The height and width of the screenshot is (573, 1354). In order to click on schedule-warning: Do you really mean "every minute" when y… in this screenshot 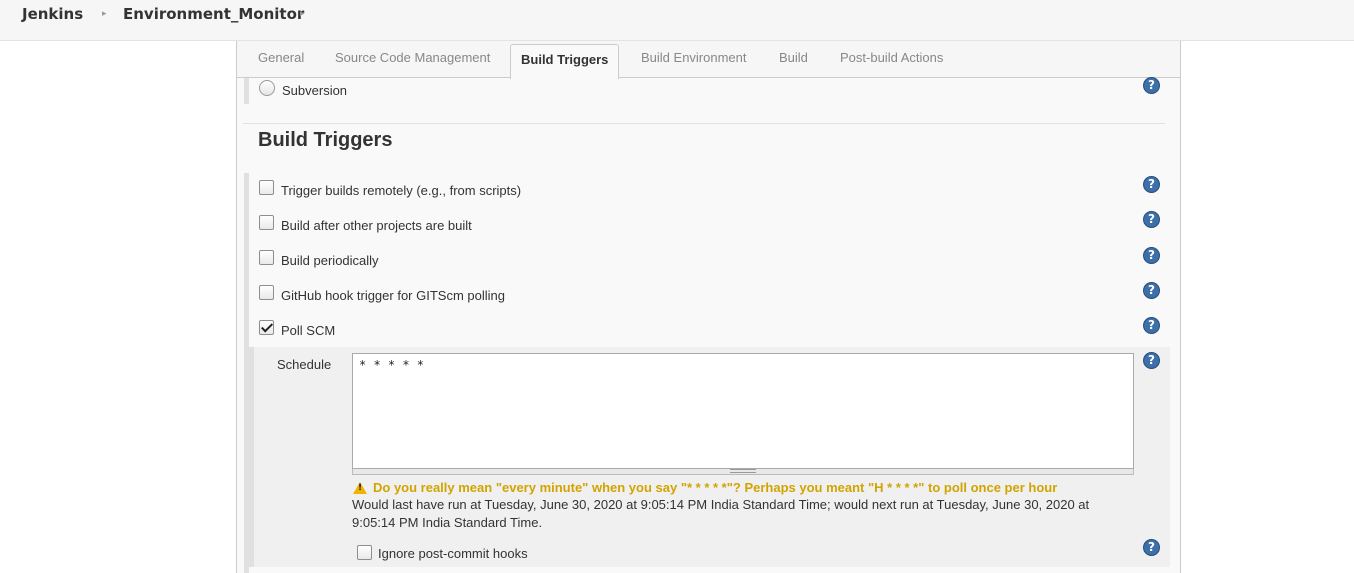, I will do `click(715, 487)`.